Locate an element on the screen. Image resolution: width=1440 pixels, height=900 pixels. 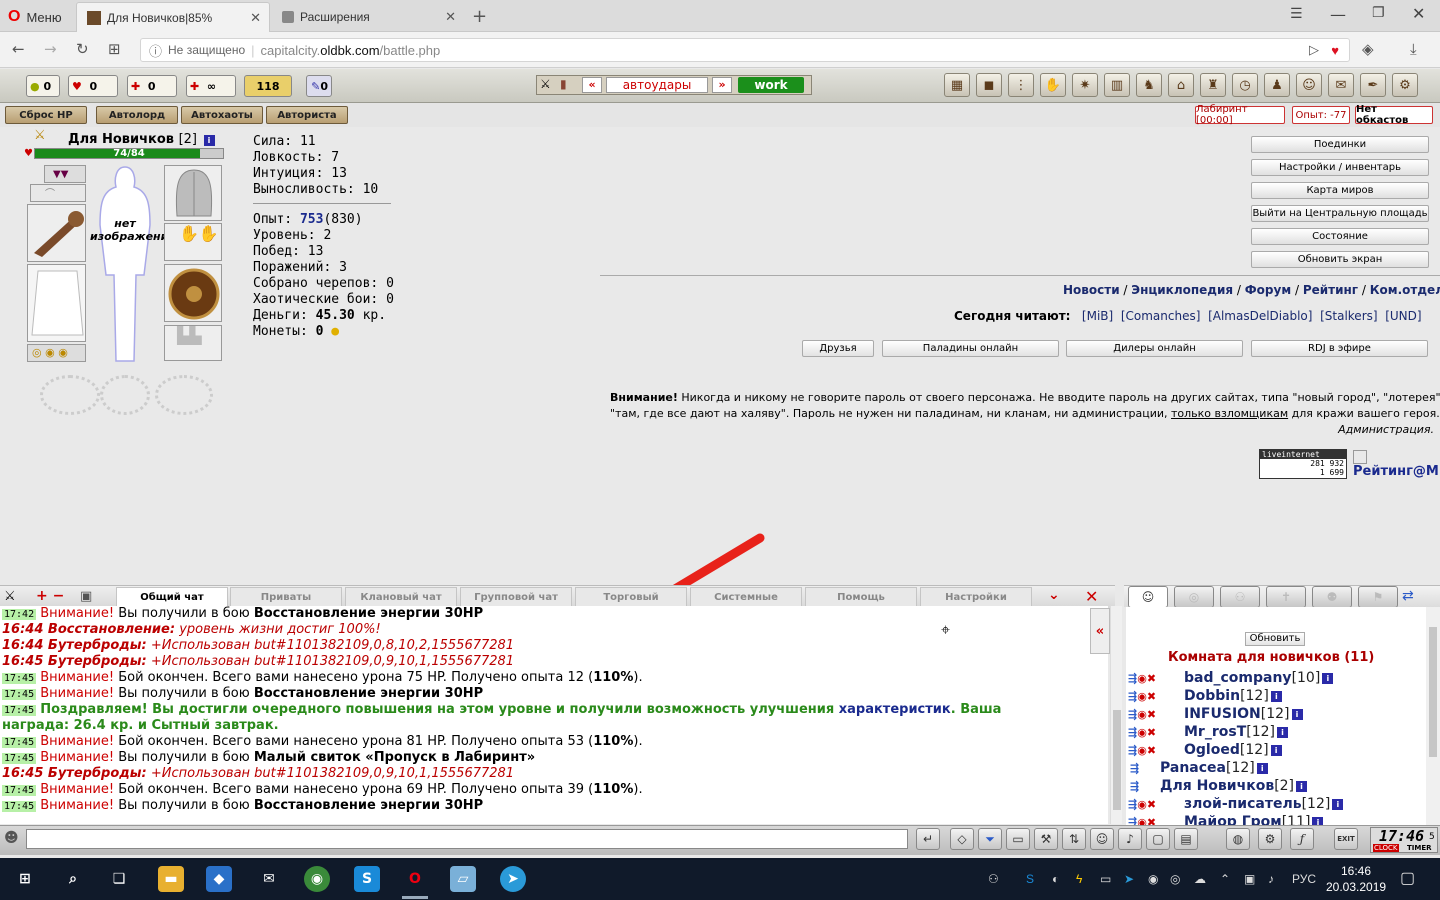
browser-menu-button: O Меню is located at coordinates (35, 17).